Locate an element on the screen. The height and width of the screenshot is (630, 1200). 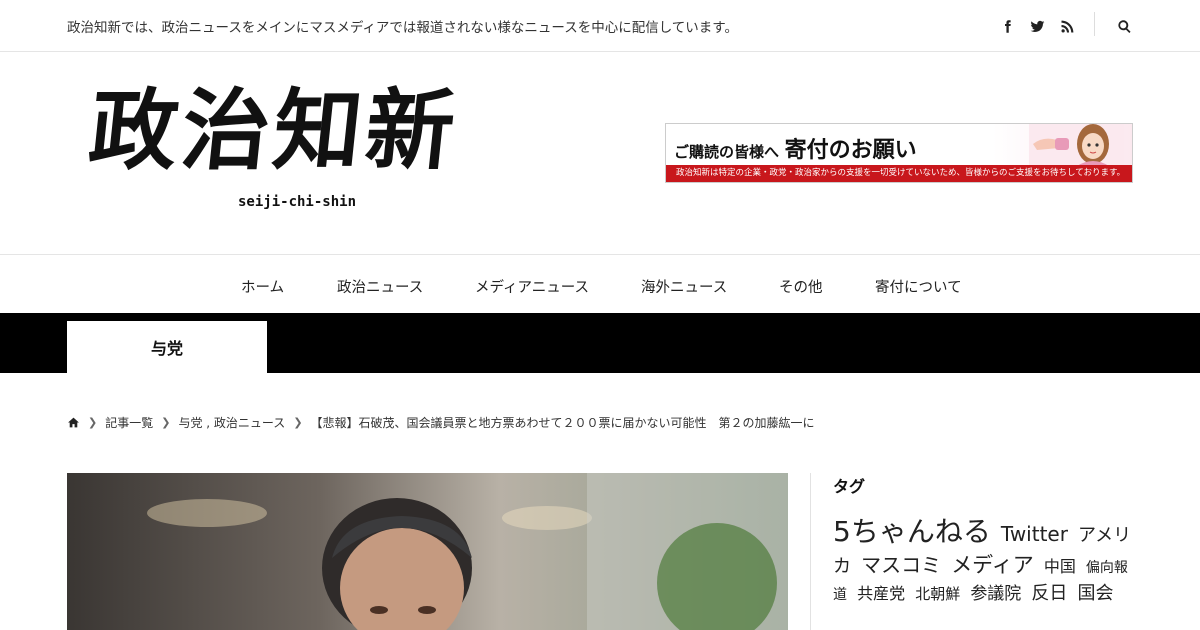
twitter-icon is located at coordinates (1037, 26).